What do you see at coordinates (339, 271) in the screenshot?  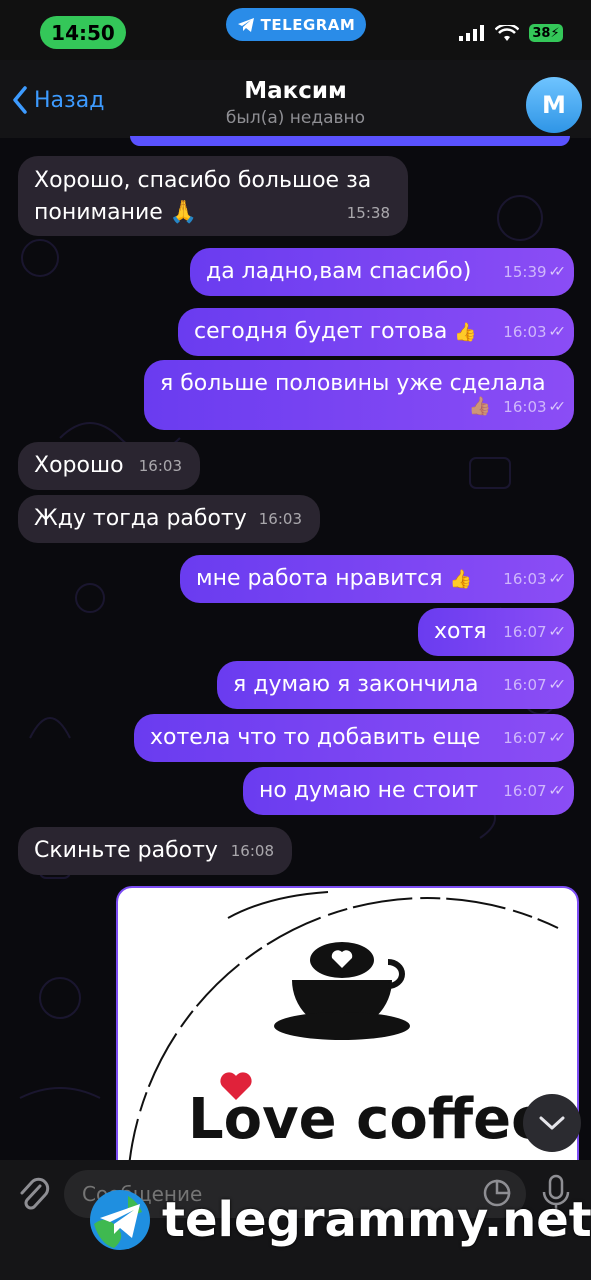 I see `message-text: да ладно,вам спасибо)` at bounding box center [339, 271].